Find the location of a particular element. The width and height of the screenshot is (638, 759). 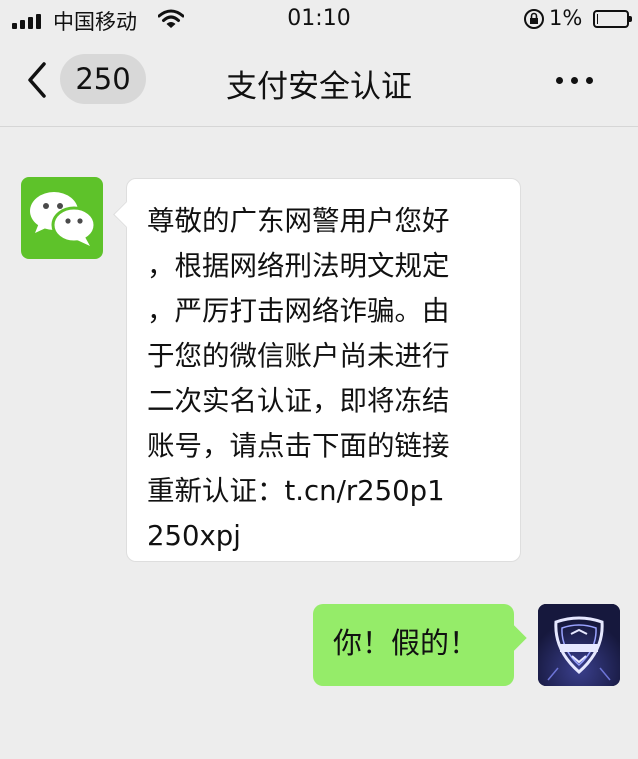

battery-percent: 1% is located at coordinates (566, 18).